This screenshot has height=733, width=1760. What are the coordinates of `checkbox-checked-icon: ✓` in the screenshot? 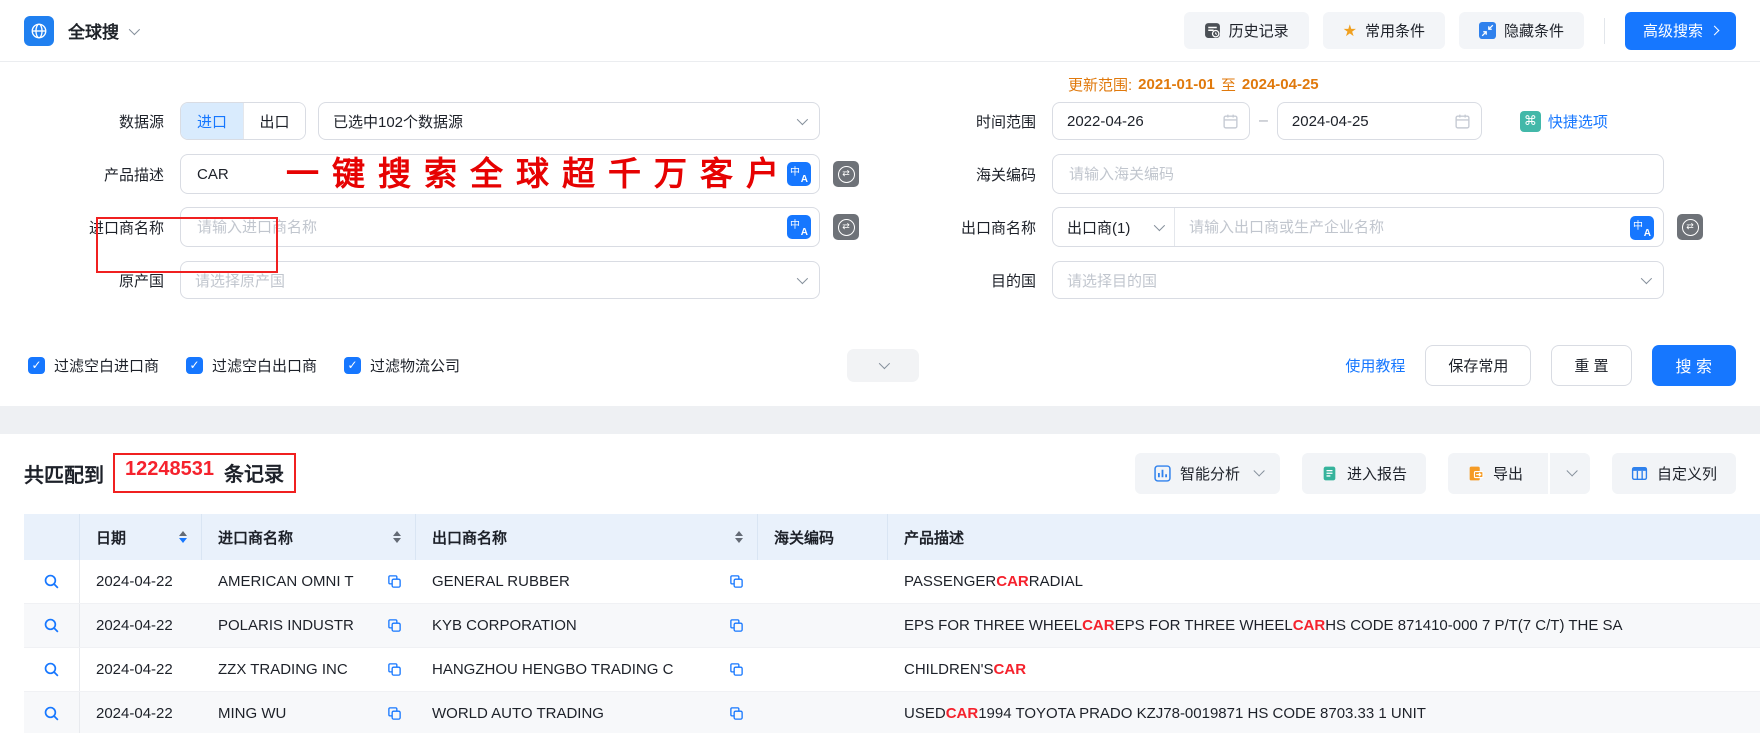 It's located at (353, 365).